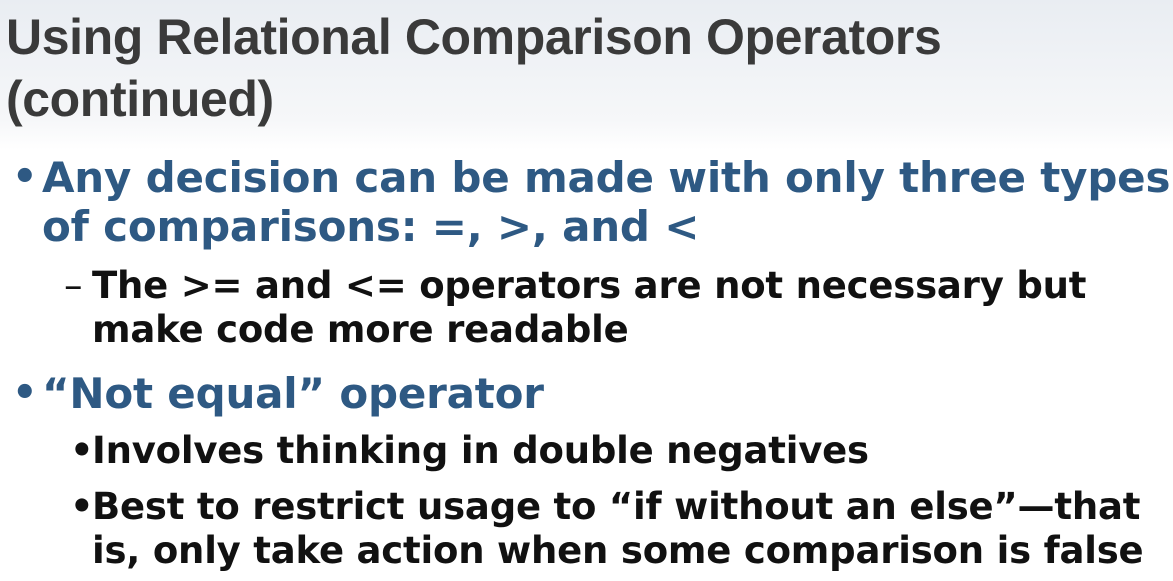  Describe the element at coordinates (360, 329) in the screenshot. I see `sub-bullet-text-line-2: make code more readable` at that location.